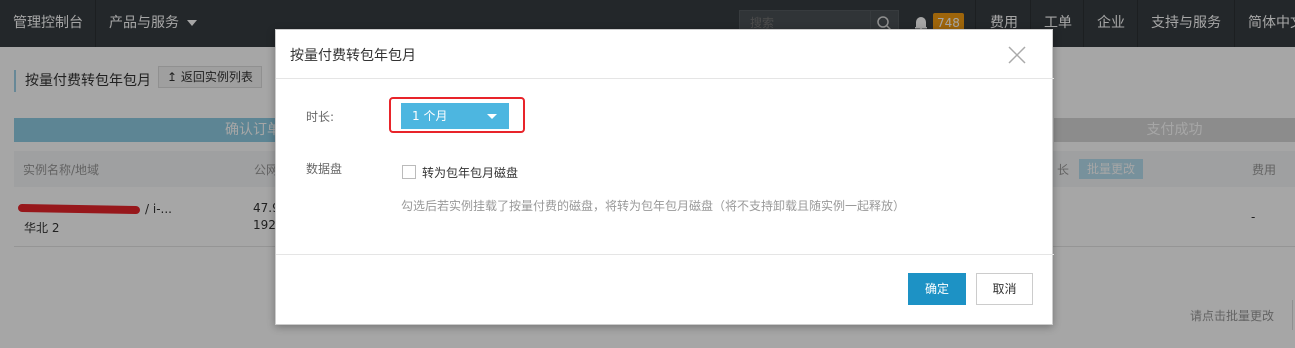 Image resolution: width=1295 pixels, height=348 pixels. Describe the element at coordinates (324, 169) in the screenshot. I see `data-disk-label: 数据盘` at that location.